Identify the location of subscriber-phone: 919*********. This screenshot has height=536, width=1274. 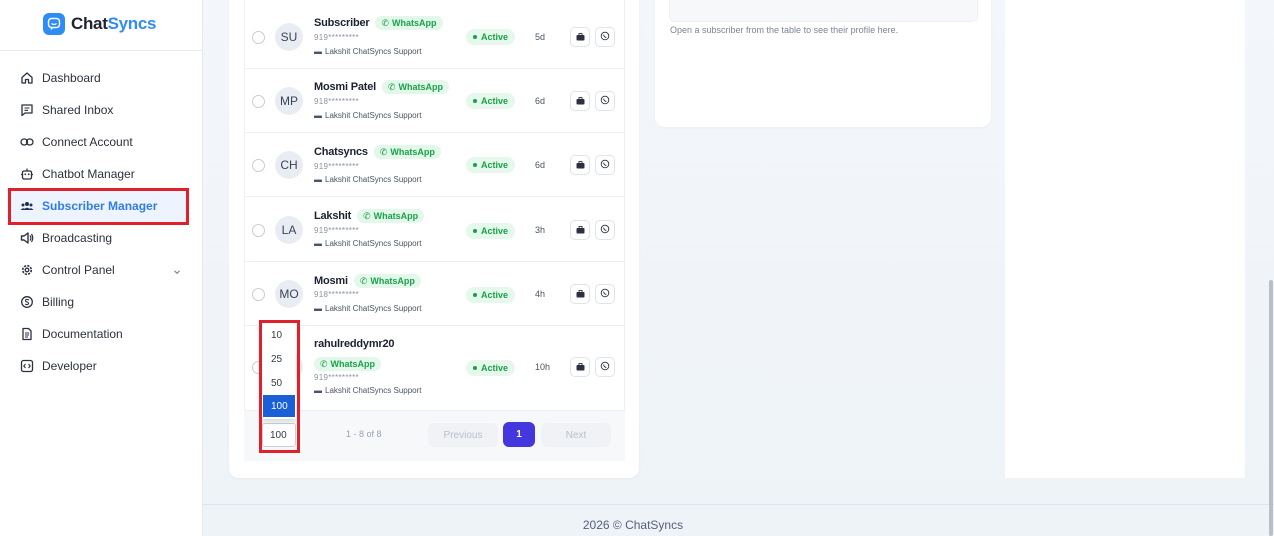
(336, 37).